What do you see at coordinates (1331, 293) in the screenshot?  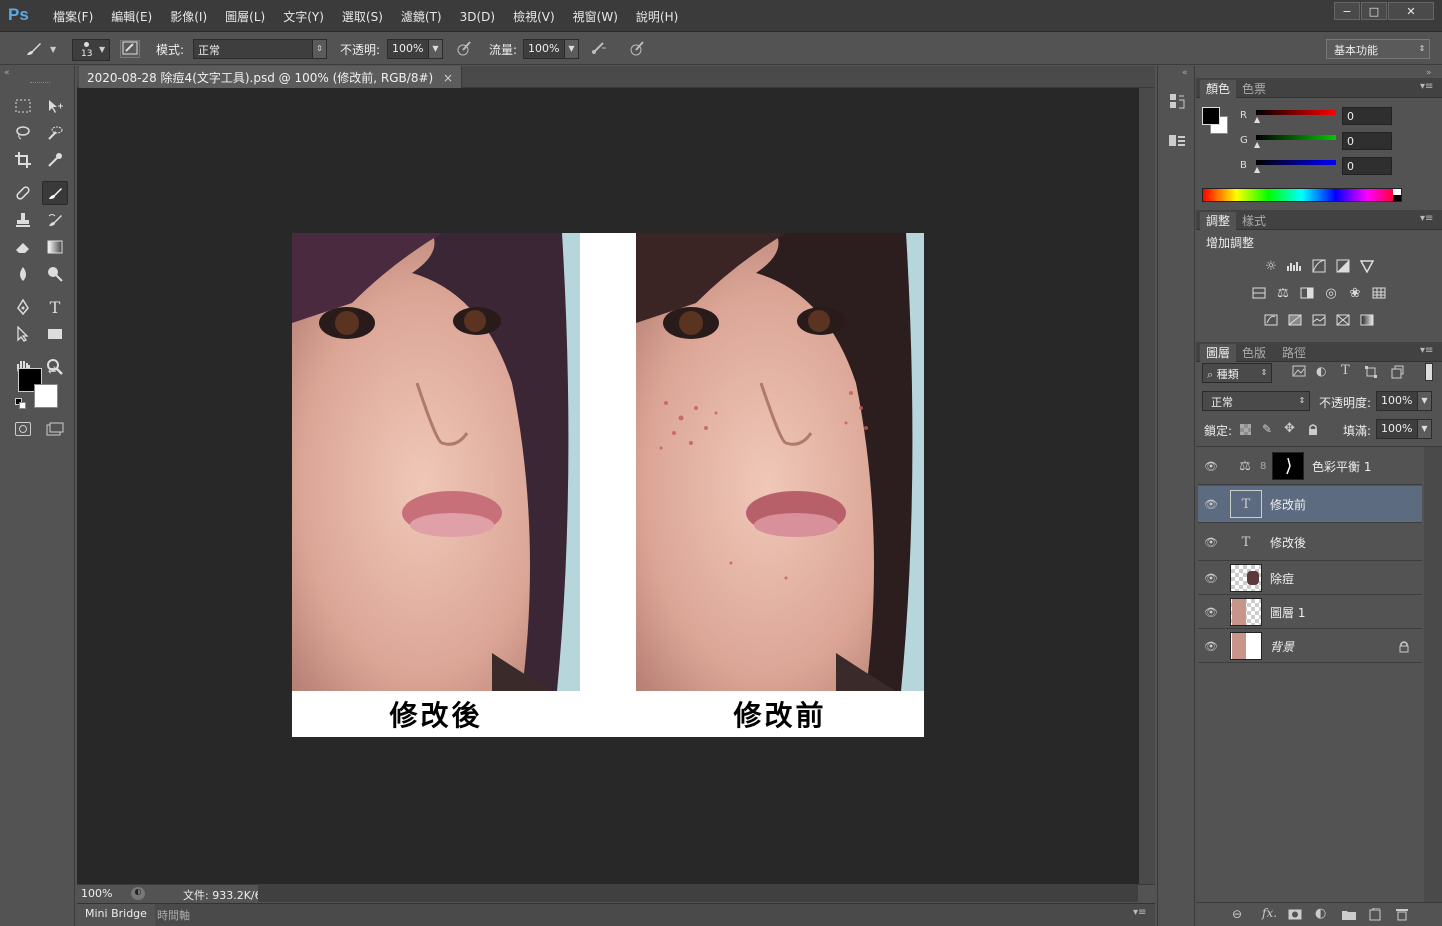 I see `photo-filter-icon: ◎` at bounding box center [1331, 293].